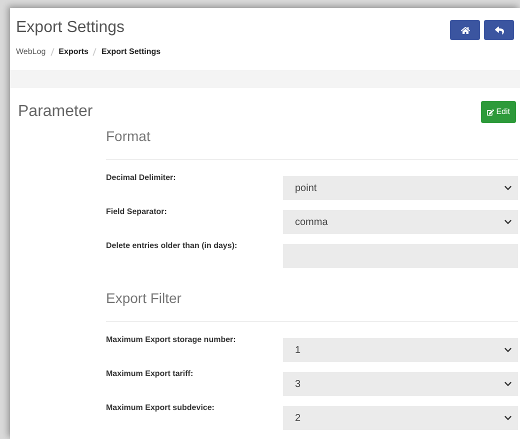  I want to click on back-button, so click(499, 30).